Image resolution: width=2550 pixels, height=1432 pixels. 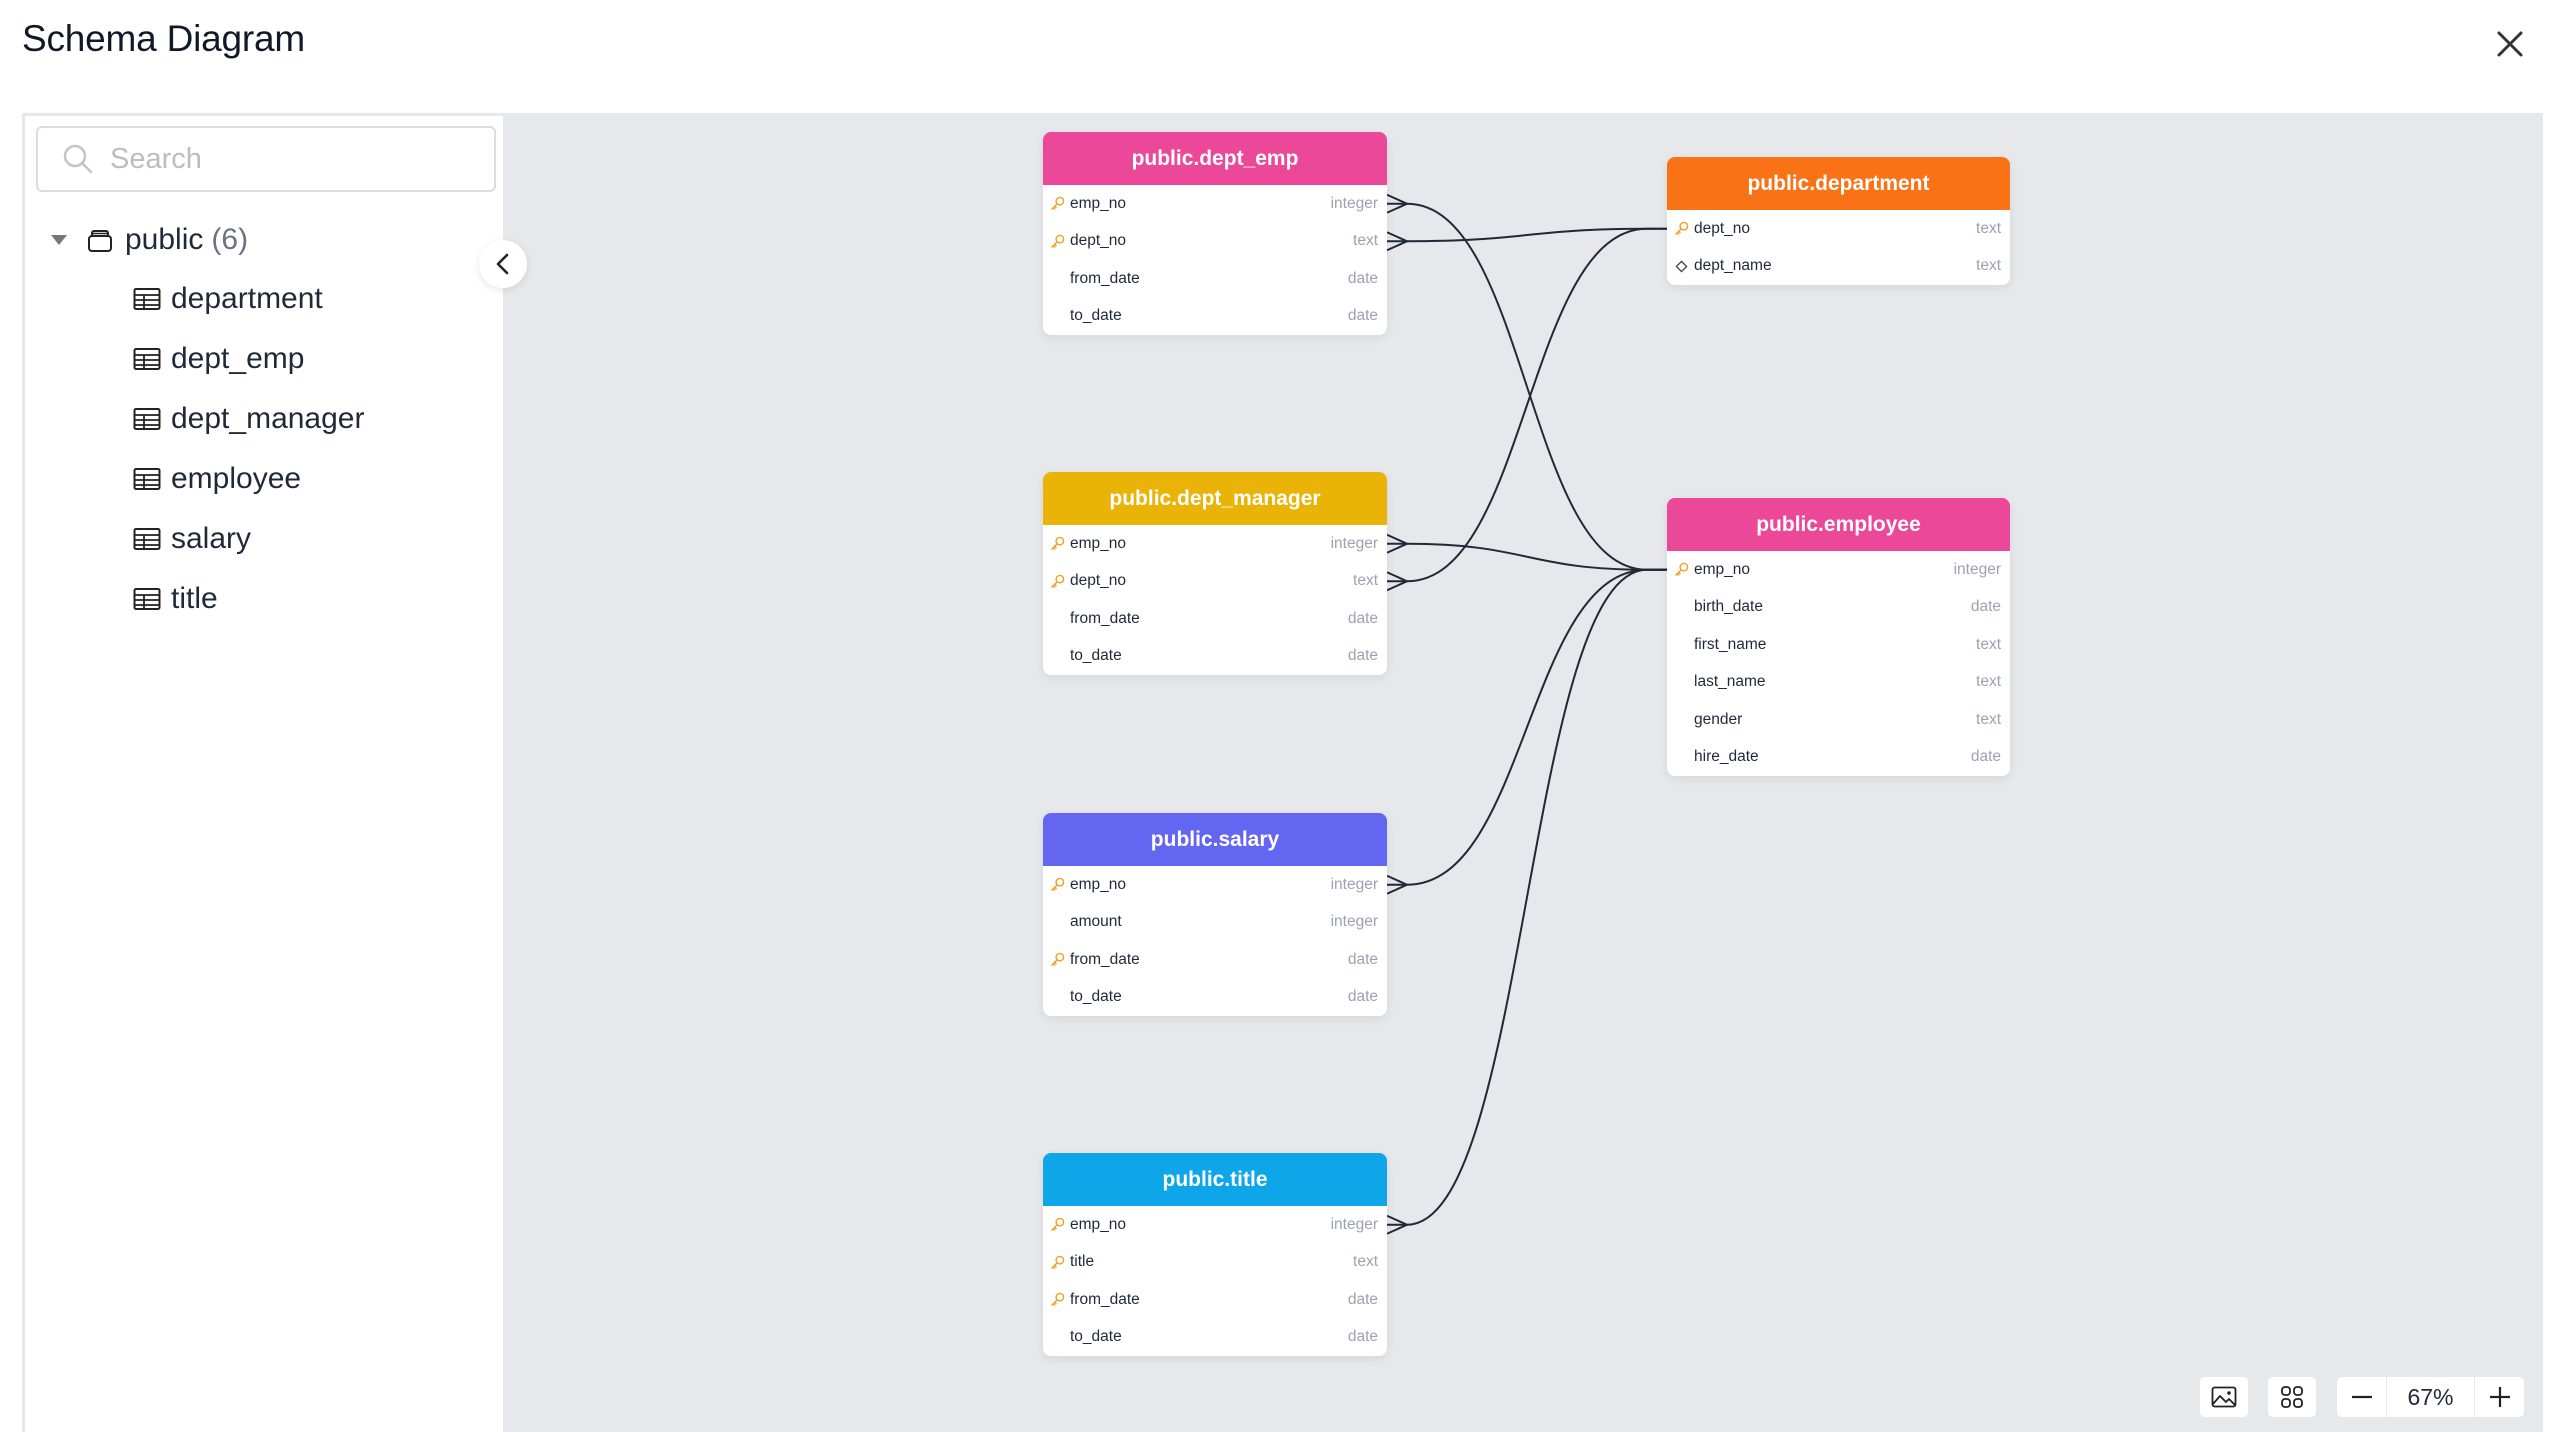 What do you see at coordinates (2510, 44) in the screenshot?
I see `close-button` at bounding box center [2510, 44].